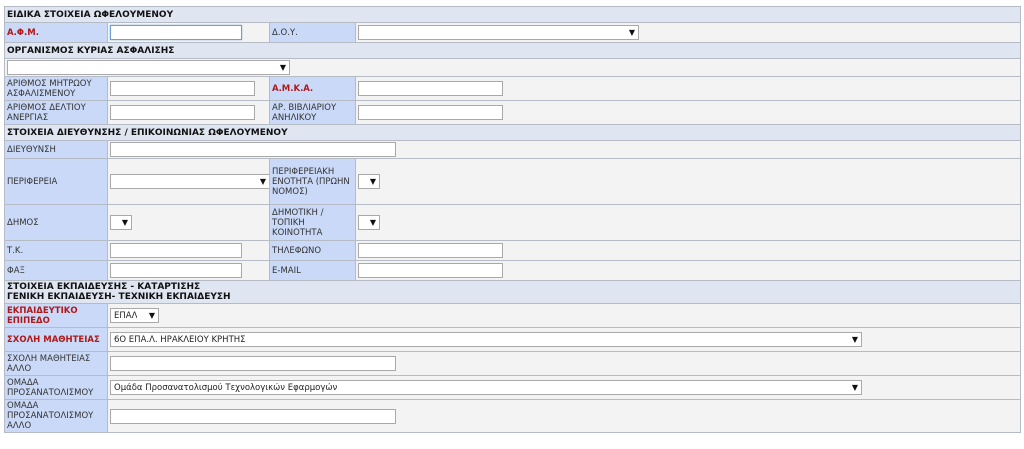  I want to click on municipality-label: ΔΗΜΟΣ, so click(56, 222).